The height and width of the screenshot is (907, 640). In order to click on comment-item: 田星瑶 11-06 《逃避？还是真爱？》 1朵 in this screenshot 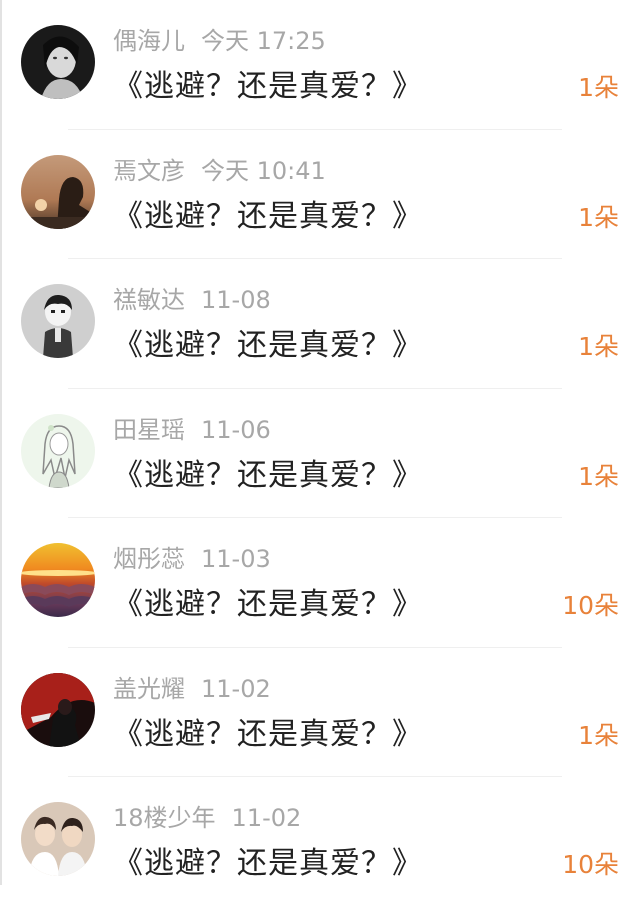, I will do `click(320, 453)`.